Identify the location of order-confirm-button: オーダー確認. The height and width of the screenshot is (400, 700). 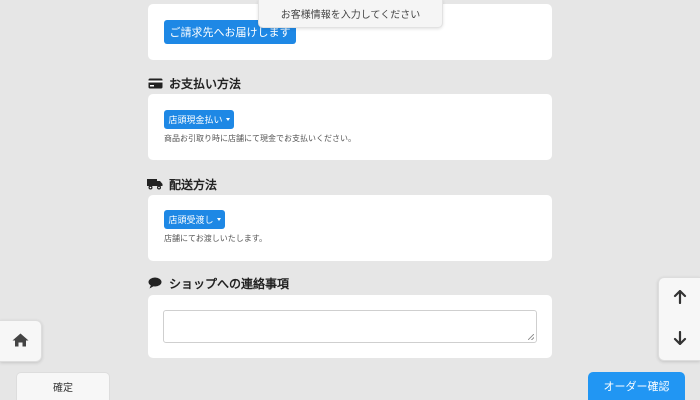
(636, 386).